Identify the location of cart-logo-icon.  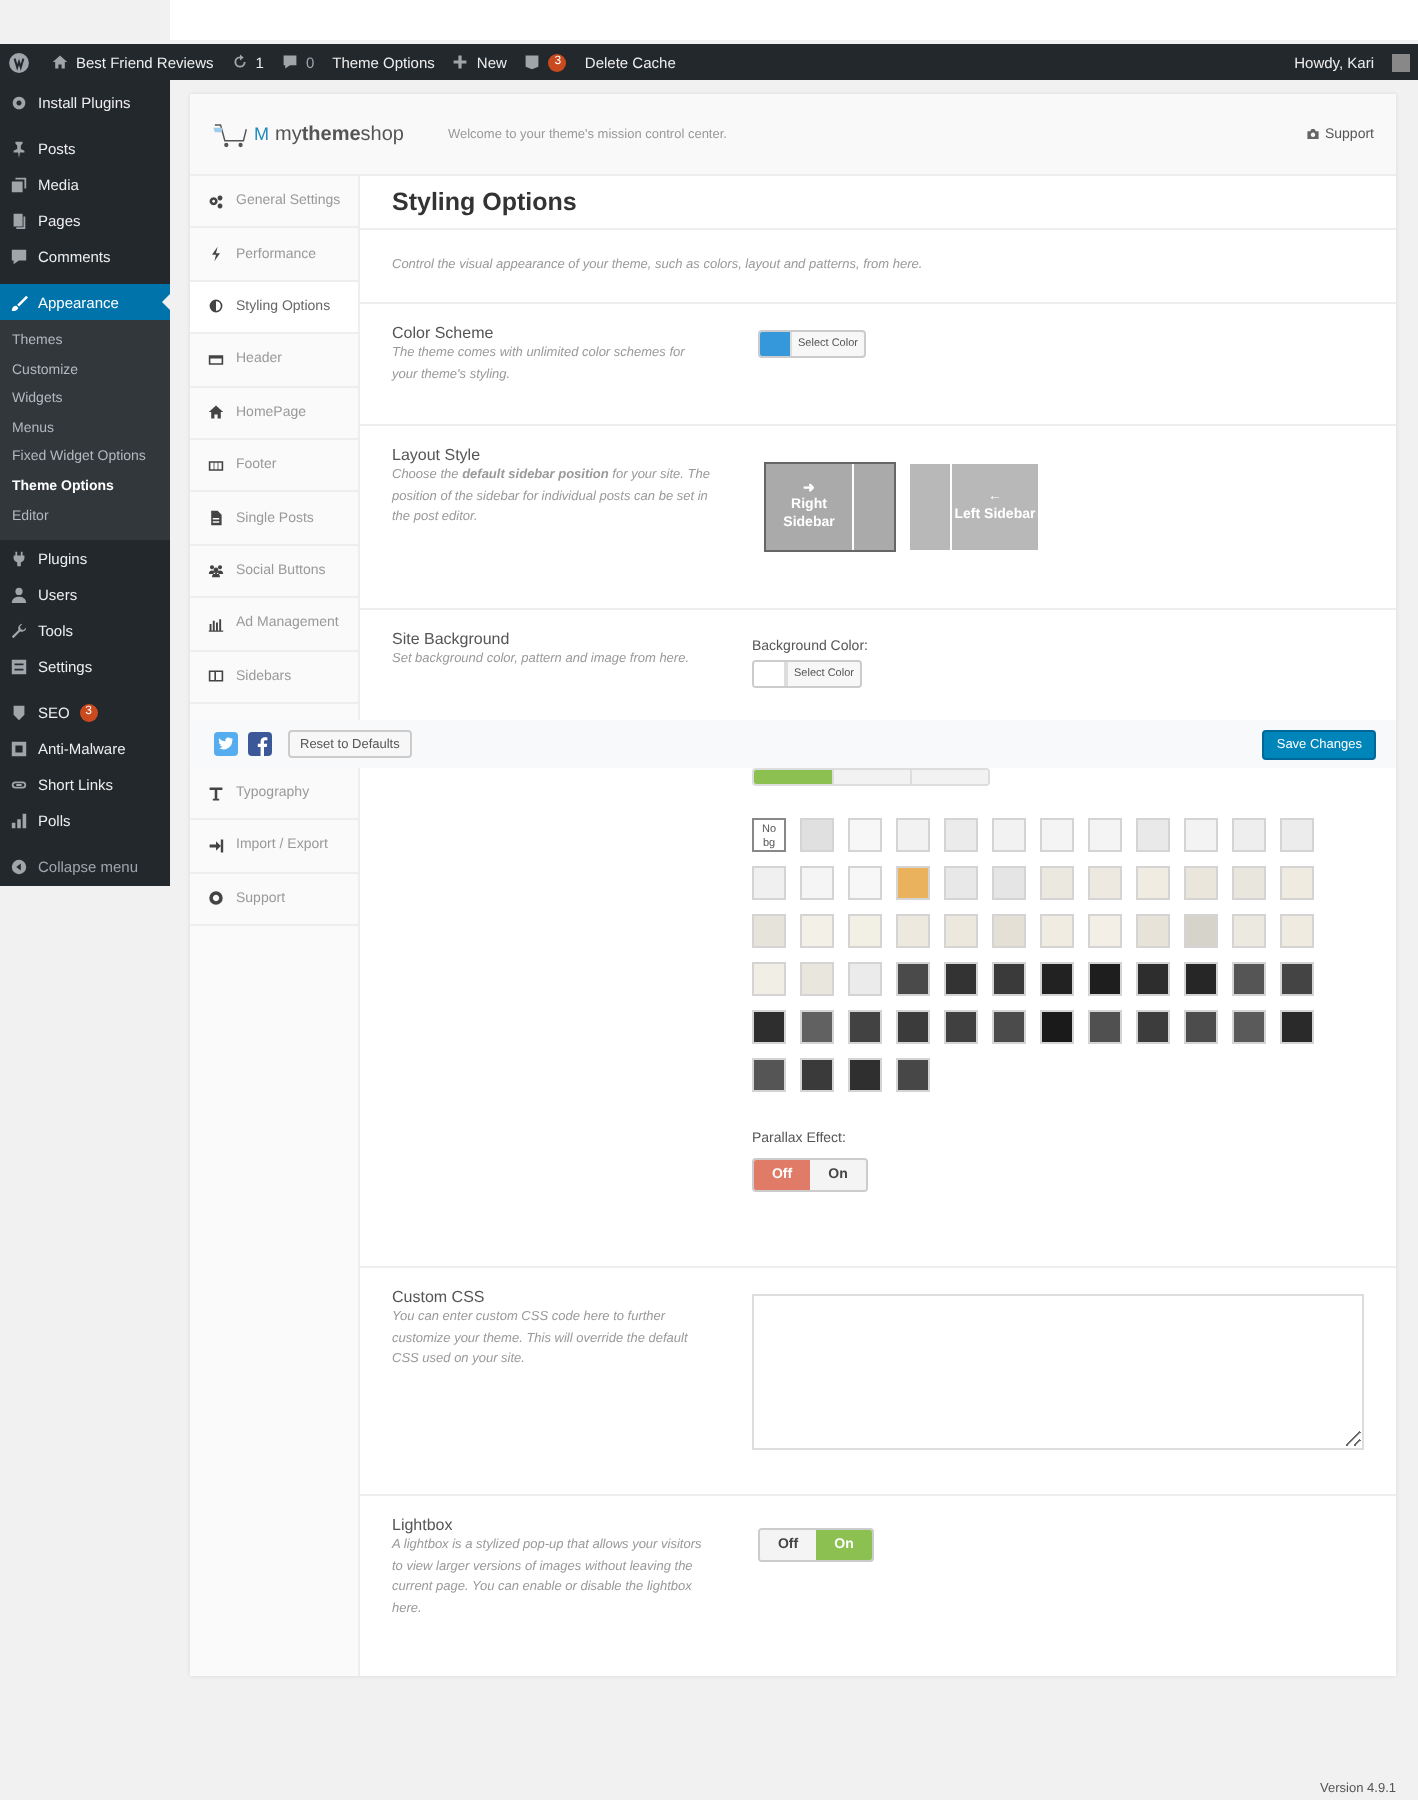
(232, 134).